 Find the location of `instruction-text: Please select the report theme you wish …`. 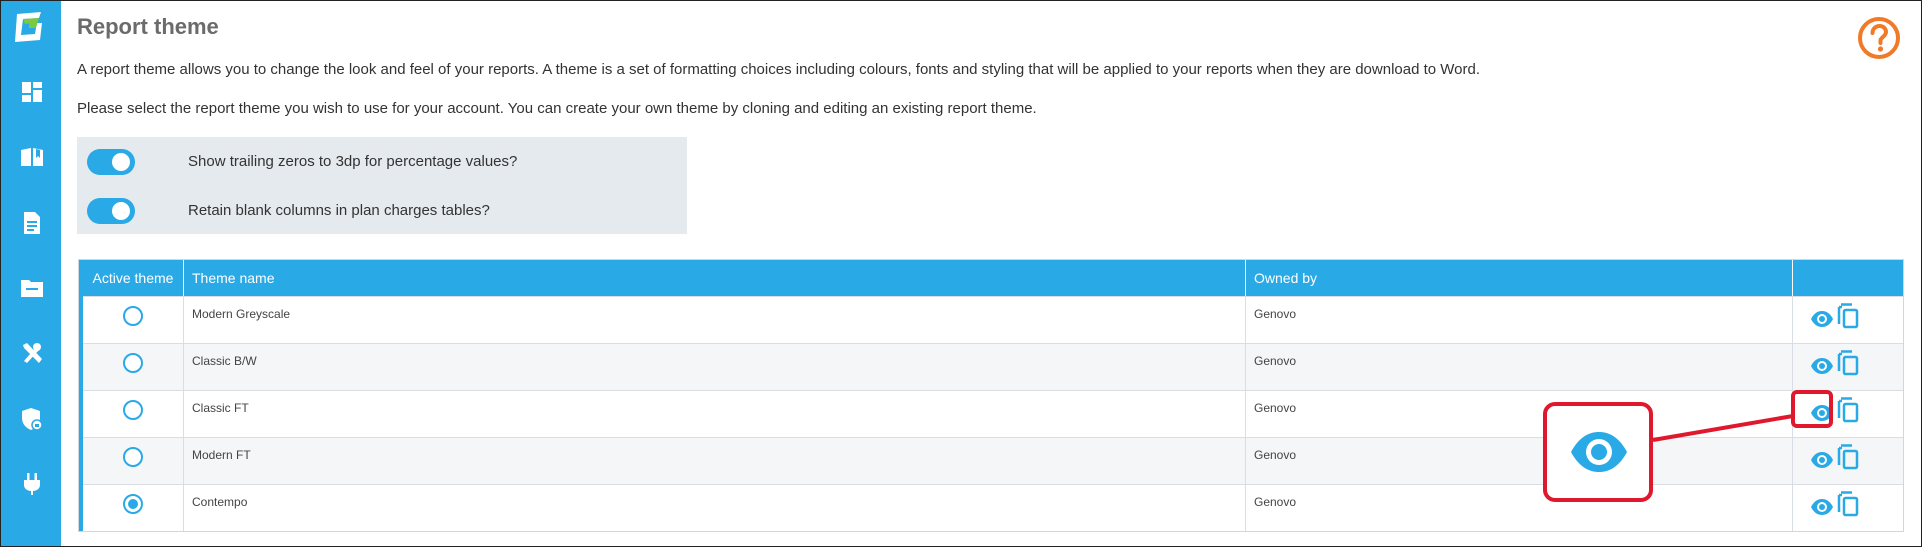

instruction-text: Please select the report theme you wish … is located at coordinates (557, 108).